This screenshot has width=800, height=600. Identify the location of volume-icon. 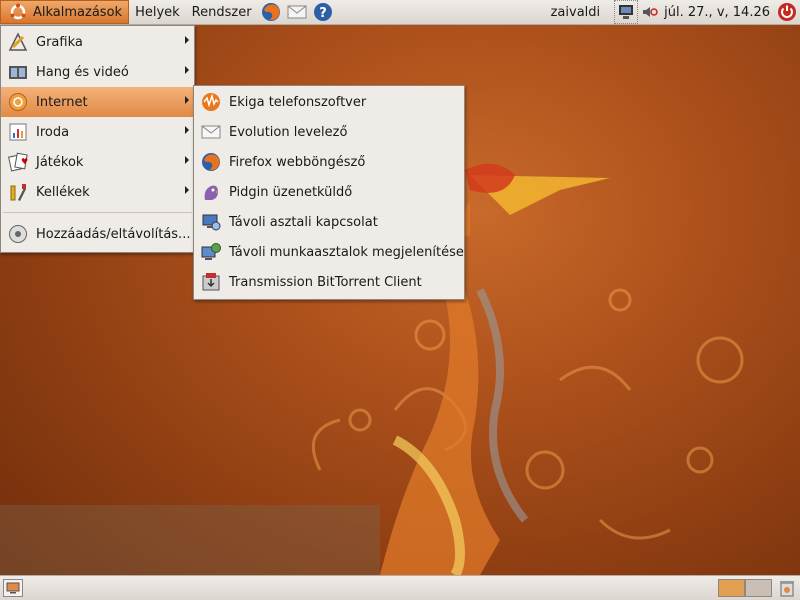
(650, 12).